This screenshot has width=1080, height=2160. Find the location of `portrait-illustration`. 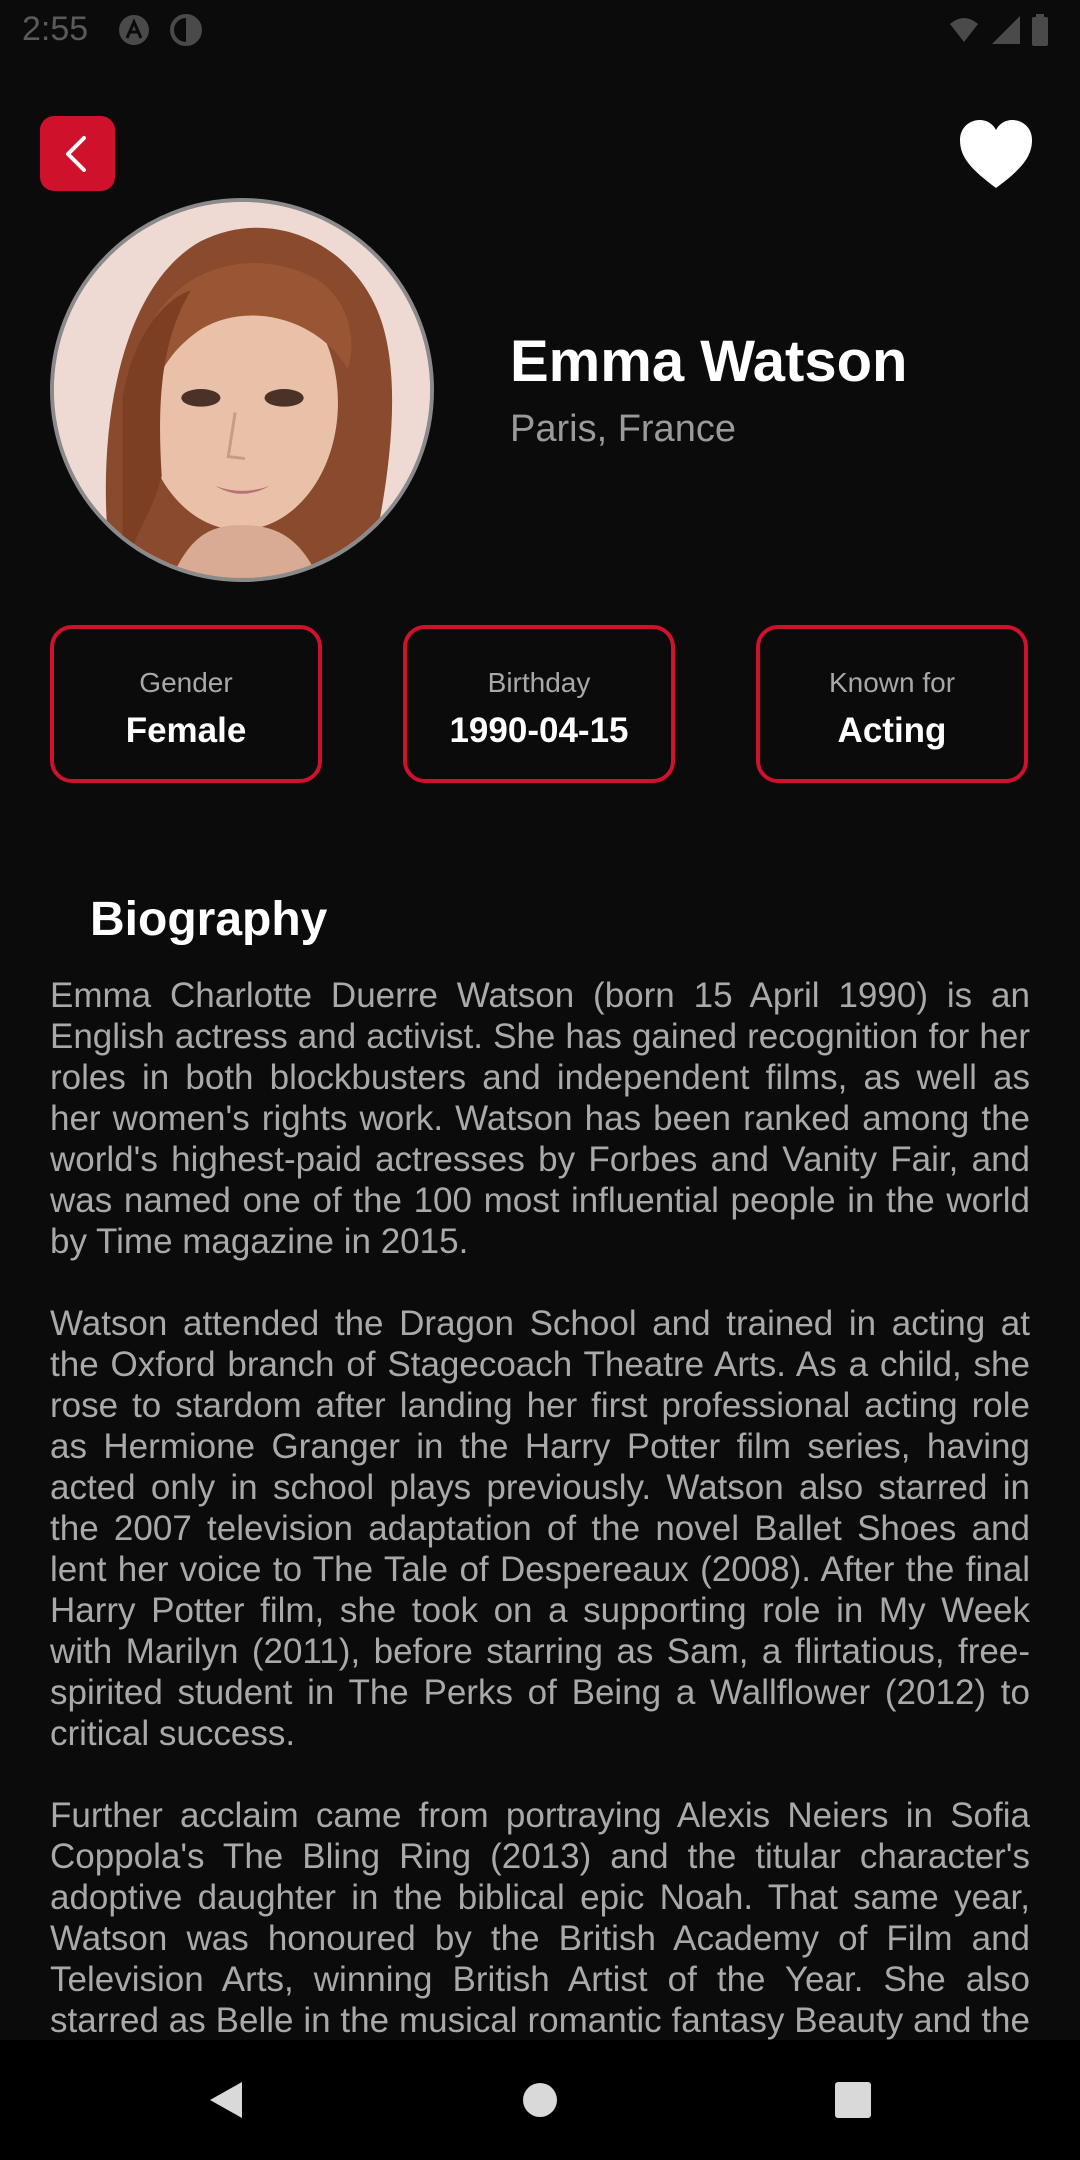

portrait-illustration is located at coordinates (242, 390).